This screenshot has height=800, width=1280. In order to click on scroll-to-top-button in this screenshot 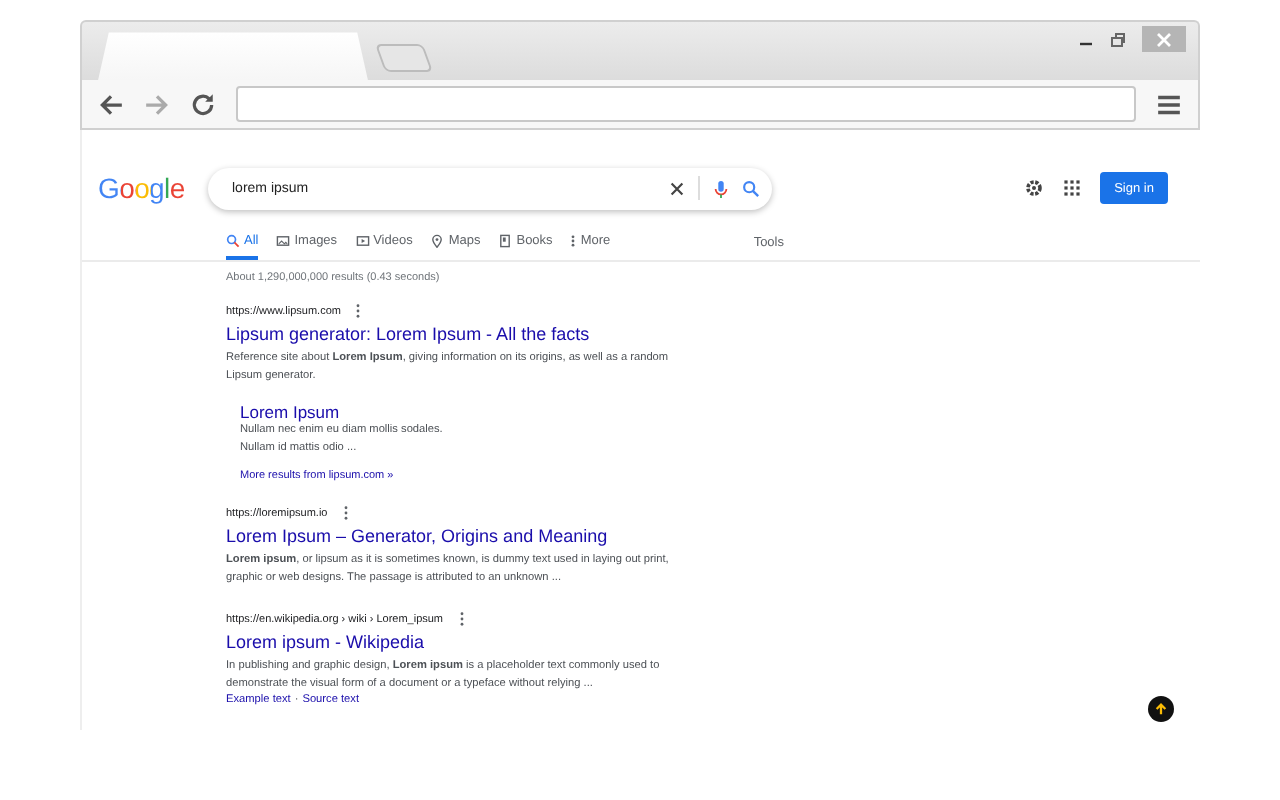, I will do `click(1161, 709)`.